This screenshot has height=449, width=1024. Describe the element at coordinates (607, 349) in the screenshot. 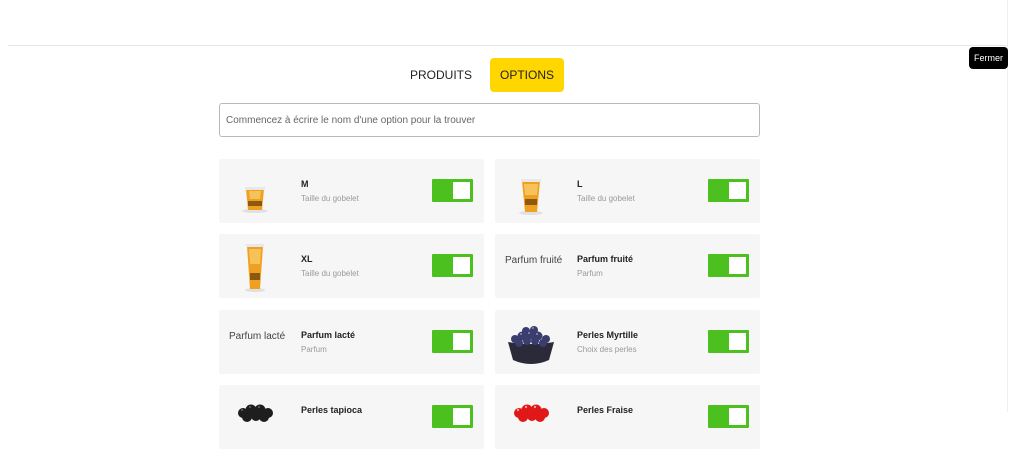

I see `option-category: Choix des perles` at that location.